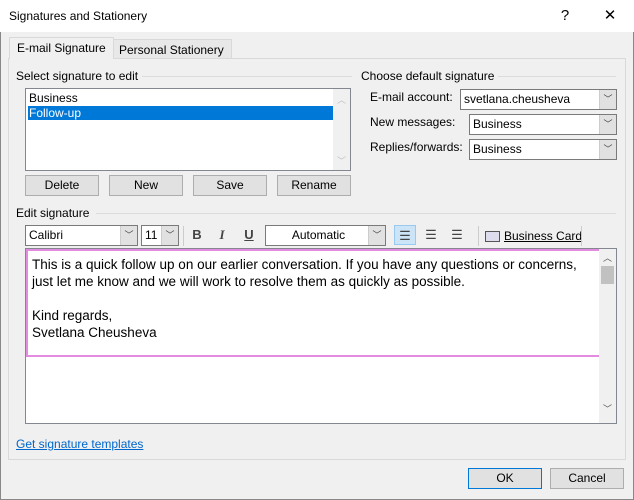 This screenshot has height=500, width=634. I want to click on select-value: Calibri, so click(46, 235).